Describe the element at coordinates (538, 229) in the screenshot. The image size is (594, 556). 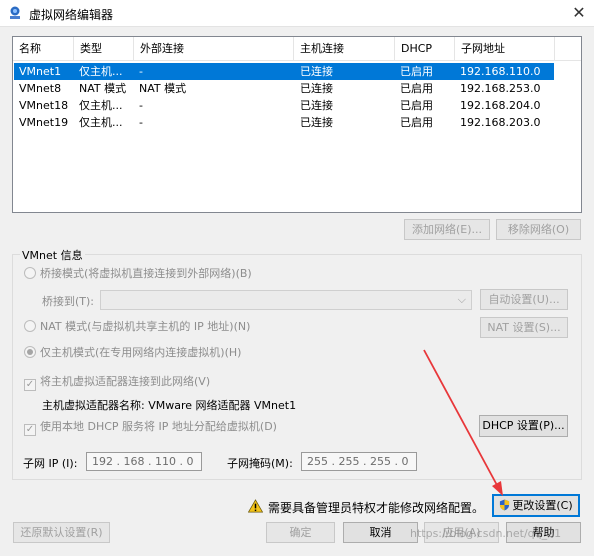
I see `remove-network-button: 移除网络(O)` at that location.